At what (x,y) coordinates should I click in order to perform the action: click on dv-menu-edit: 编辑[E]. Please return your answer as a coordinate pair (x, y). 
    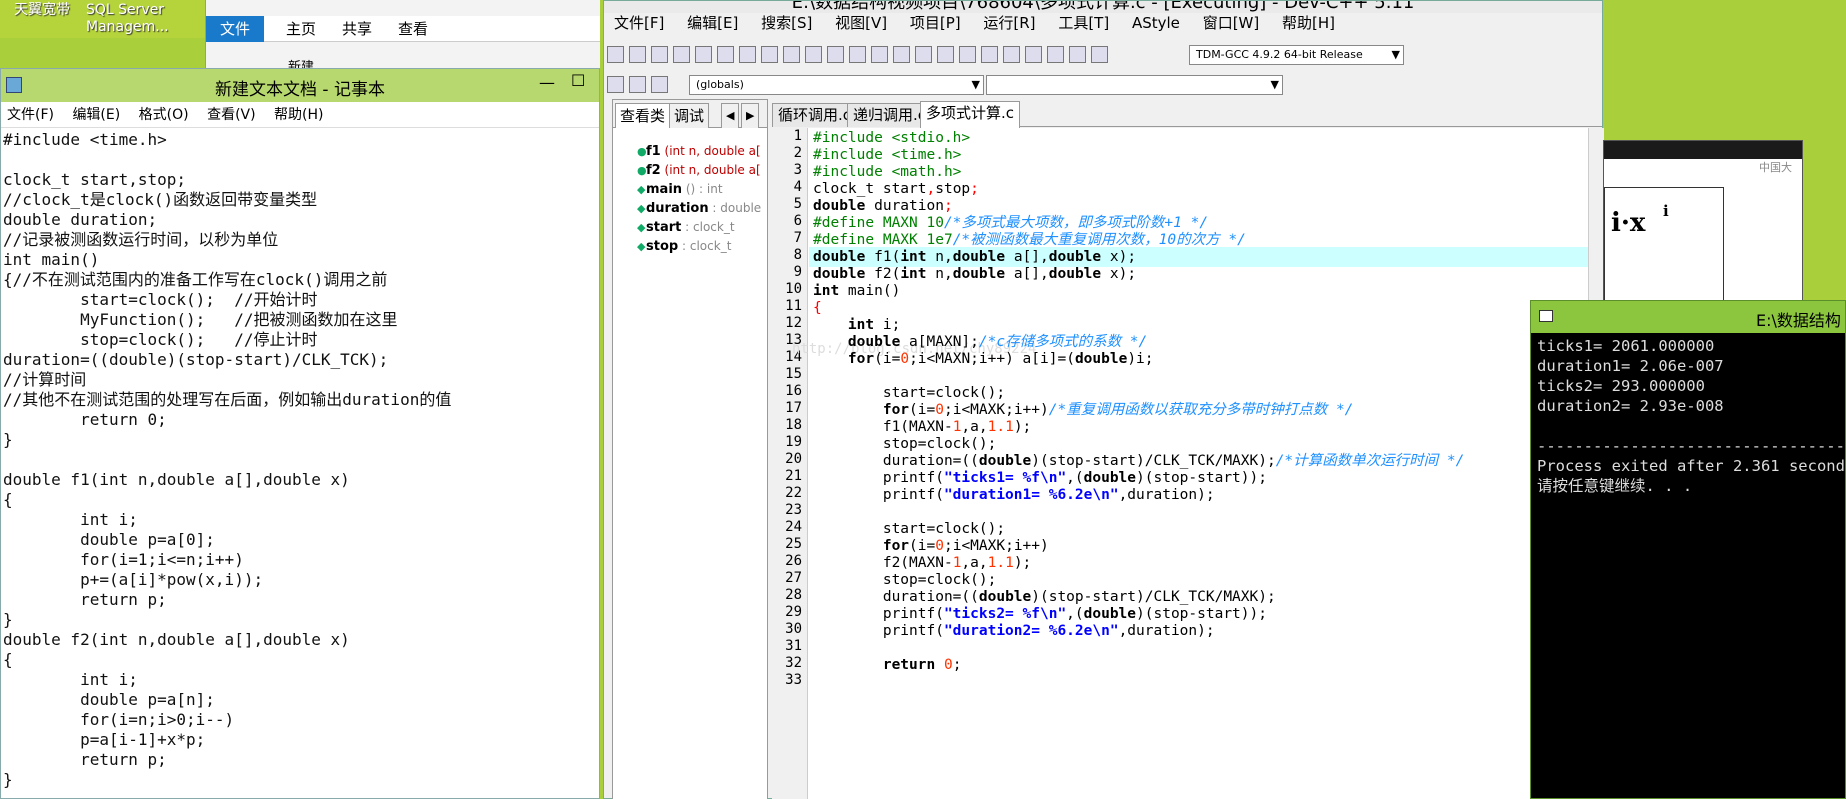
    Looking at the image, I should click on (712, 23).